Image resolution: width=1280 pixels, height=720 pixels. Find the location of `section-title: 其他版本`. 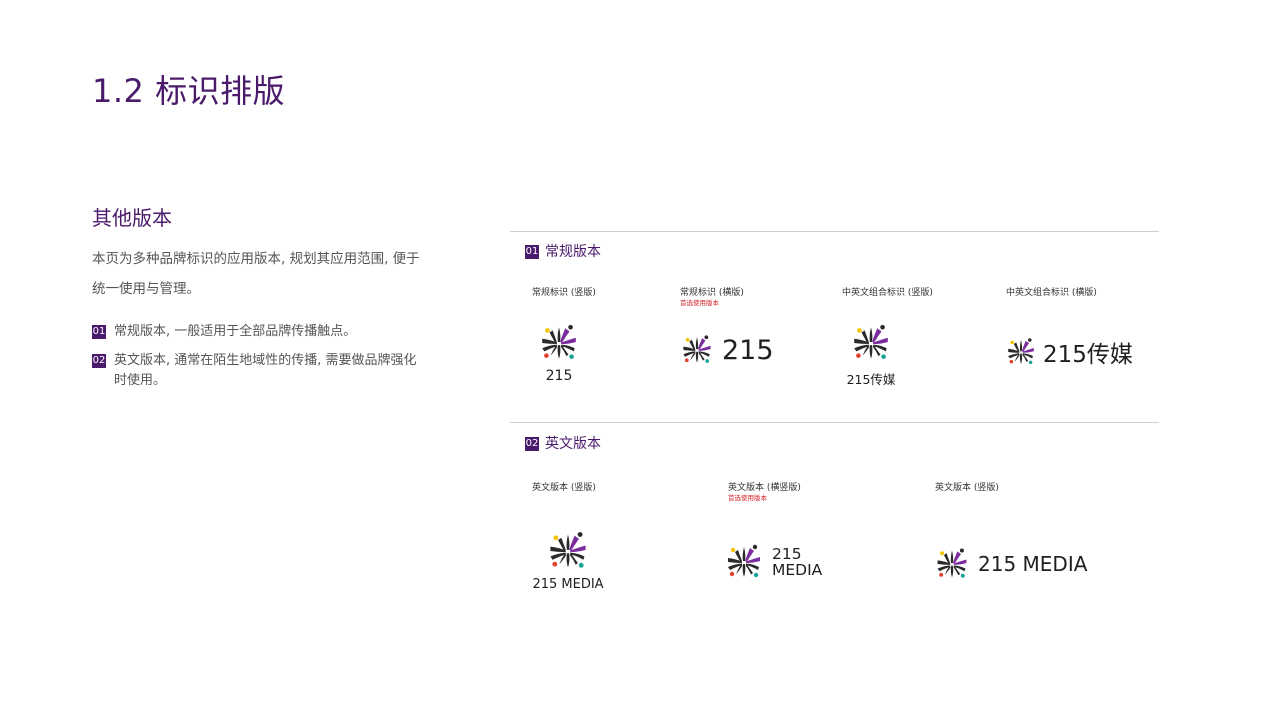

section-title: 其他版本 is located at coordinates (132, 218).